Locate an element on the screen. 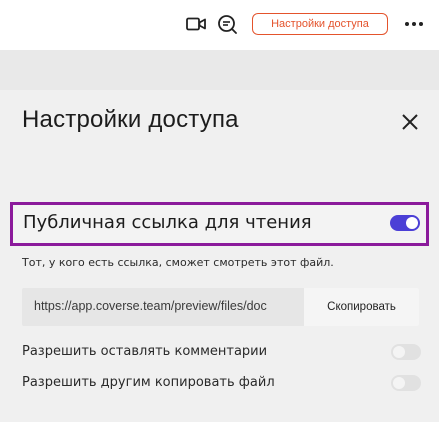 The height and width of the screenshot is (422, 439). video-icon is located at coordinates (196, 24).